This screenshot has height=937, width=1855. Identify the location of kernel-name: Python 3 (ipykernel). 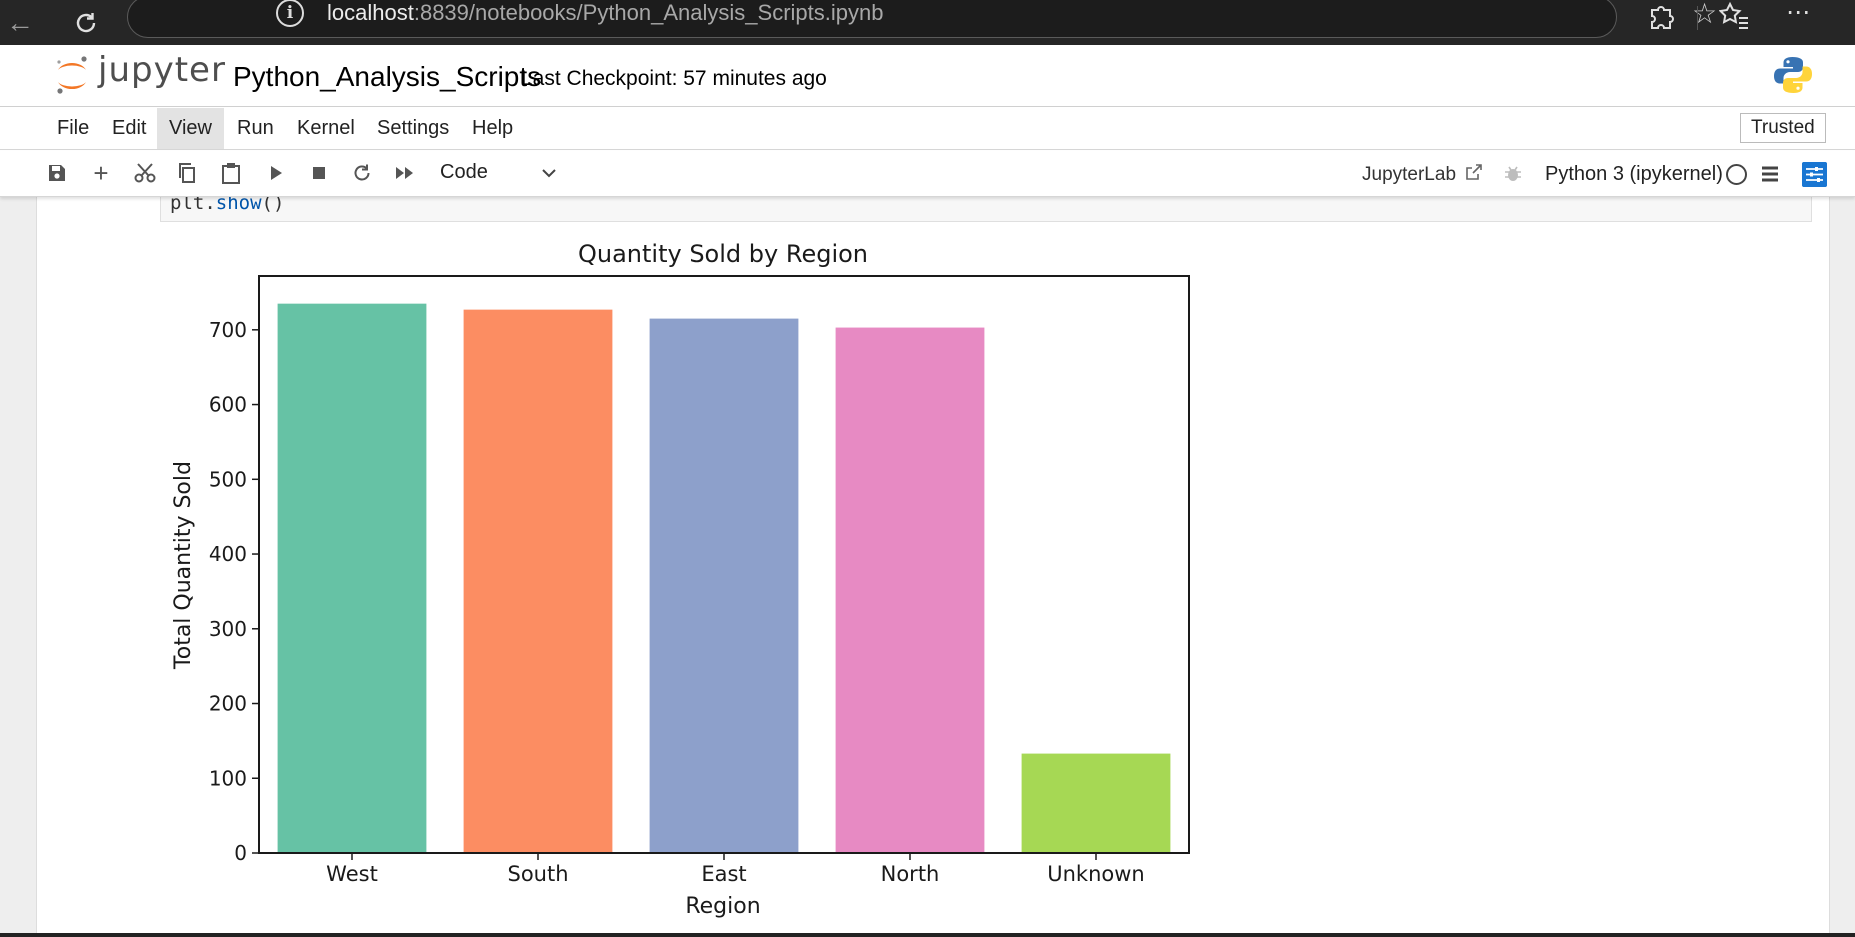
(1634, 174).